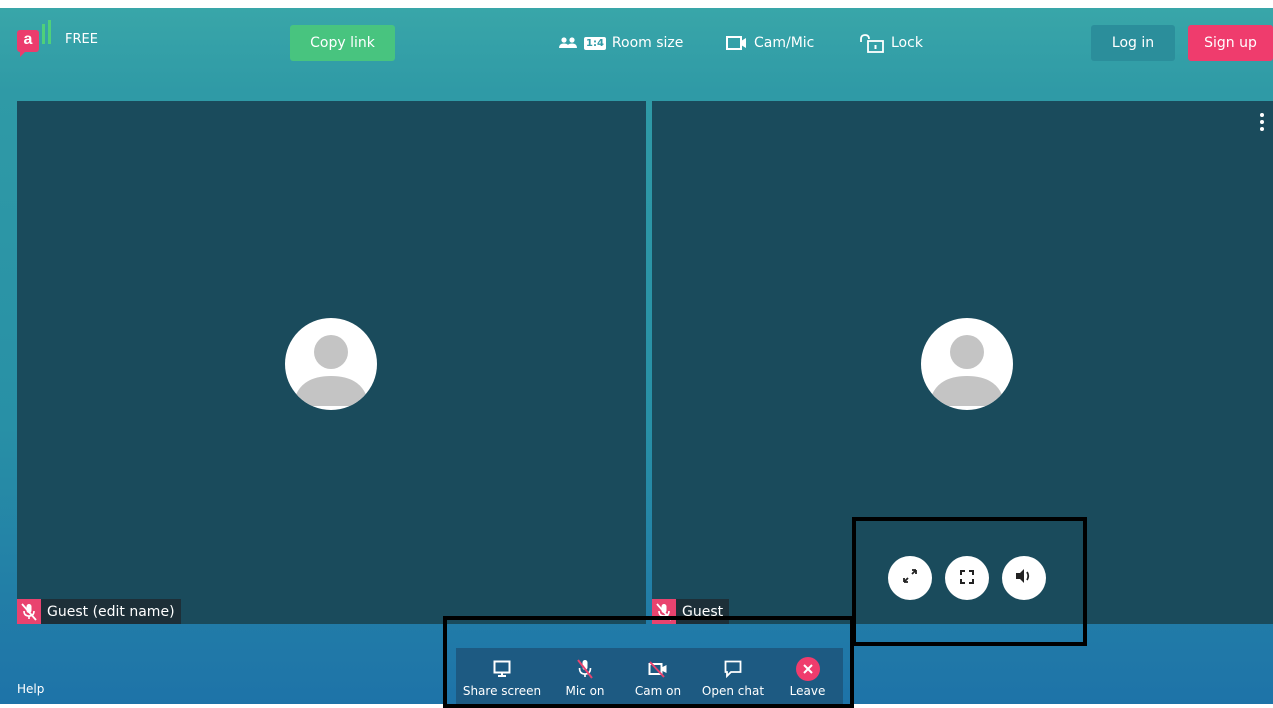  Describe the element at coordinates (737, 43) in the screenshot. I see `camera-icon` at that location.